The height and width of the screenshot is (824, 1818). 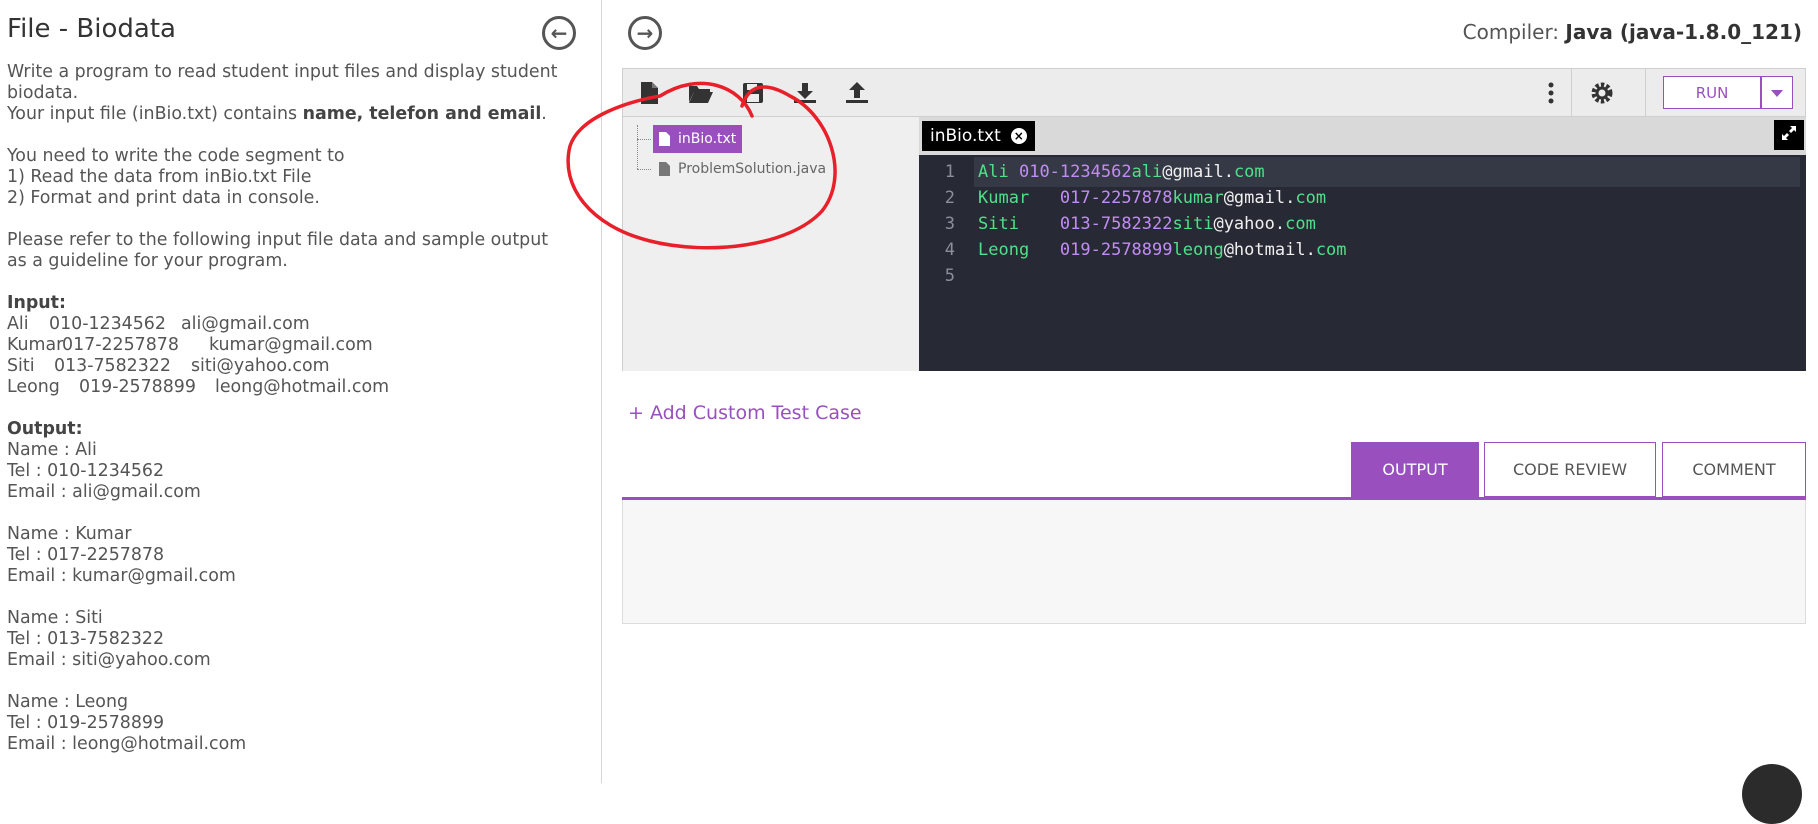 I want to click on run-options-dropdown, so click(x=1777, y=92).